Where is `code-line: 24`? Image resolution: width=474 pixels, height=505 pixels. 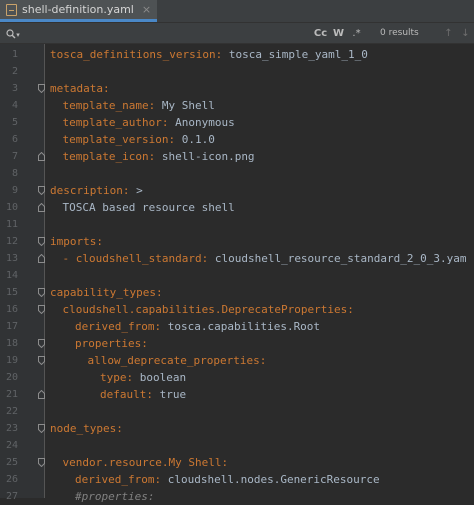 code-line: 24 is located at coordinates (237, 445).